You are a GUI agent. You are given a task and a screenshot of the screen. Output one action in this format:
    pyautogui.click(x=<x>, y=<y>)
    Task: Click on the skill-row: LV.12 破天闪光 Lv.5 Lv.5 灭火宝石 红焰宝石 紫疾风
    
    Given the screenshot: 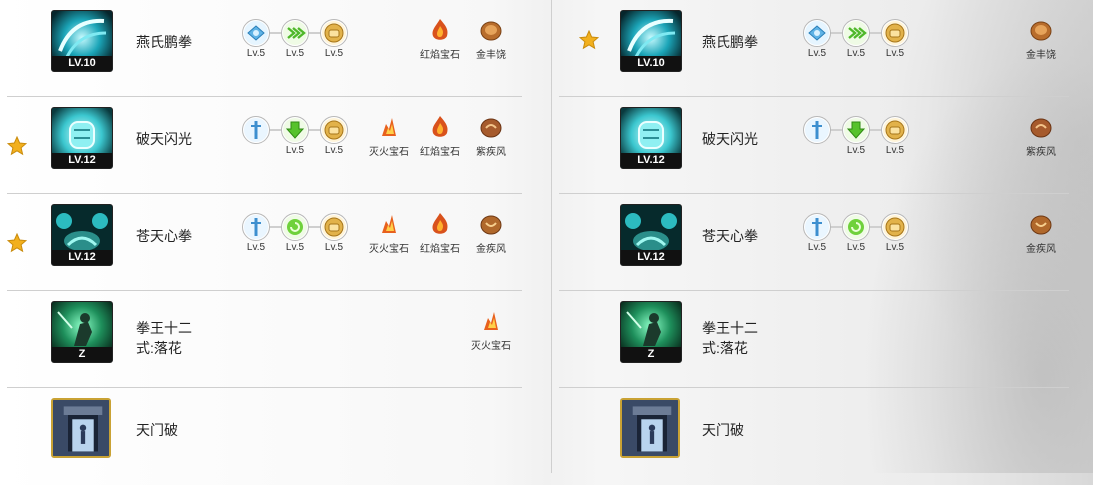 What is the action you would take?
    pyautogui.click(x=264, y=145)
    